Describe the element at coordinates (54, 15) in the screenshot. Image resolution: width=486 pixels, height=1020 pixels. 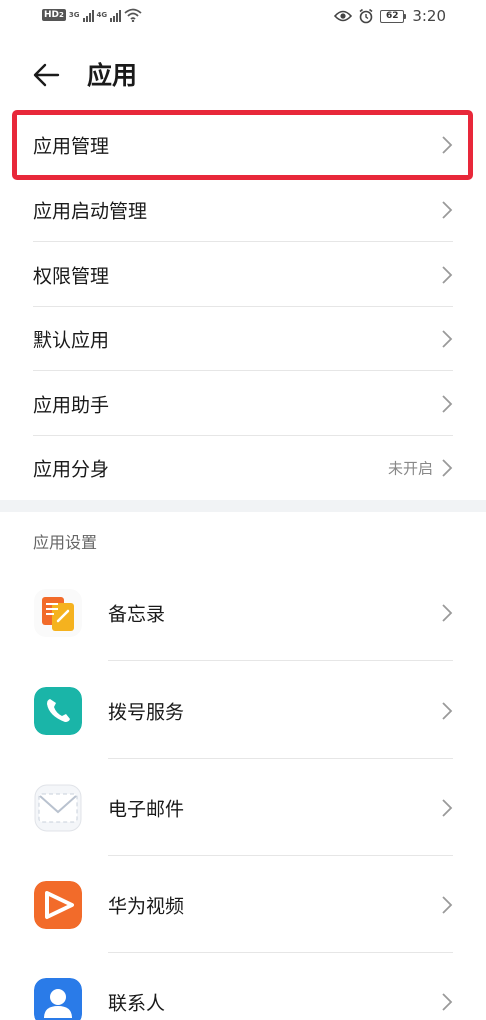
I see `hd-badge: HD2` at that location.